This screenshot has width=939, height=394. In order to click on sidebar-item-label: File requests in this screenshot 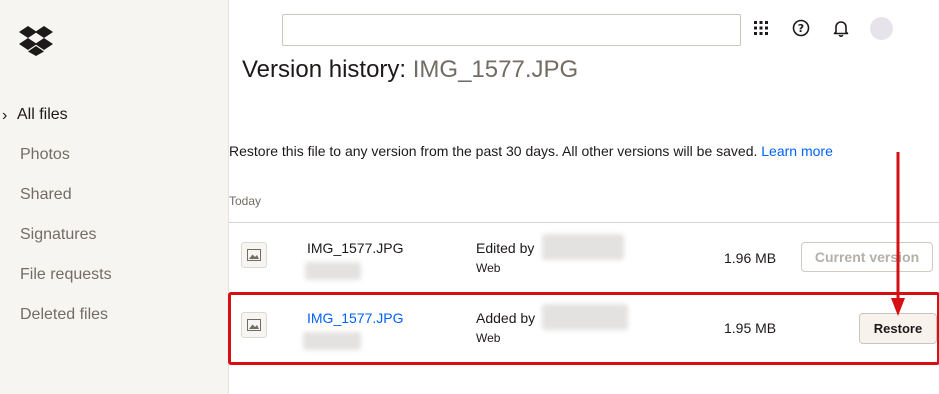, I will do `click(66, 274)`.